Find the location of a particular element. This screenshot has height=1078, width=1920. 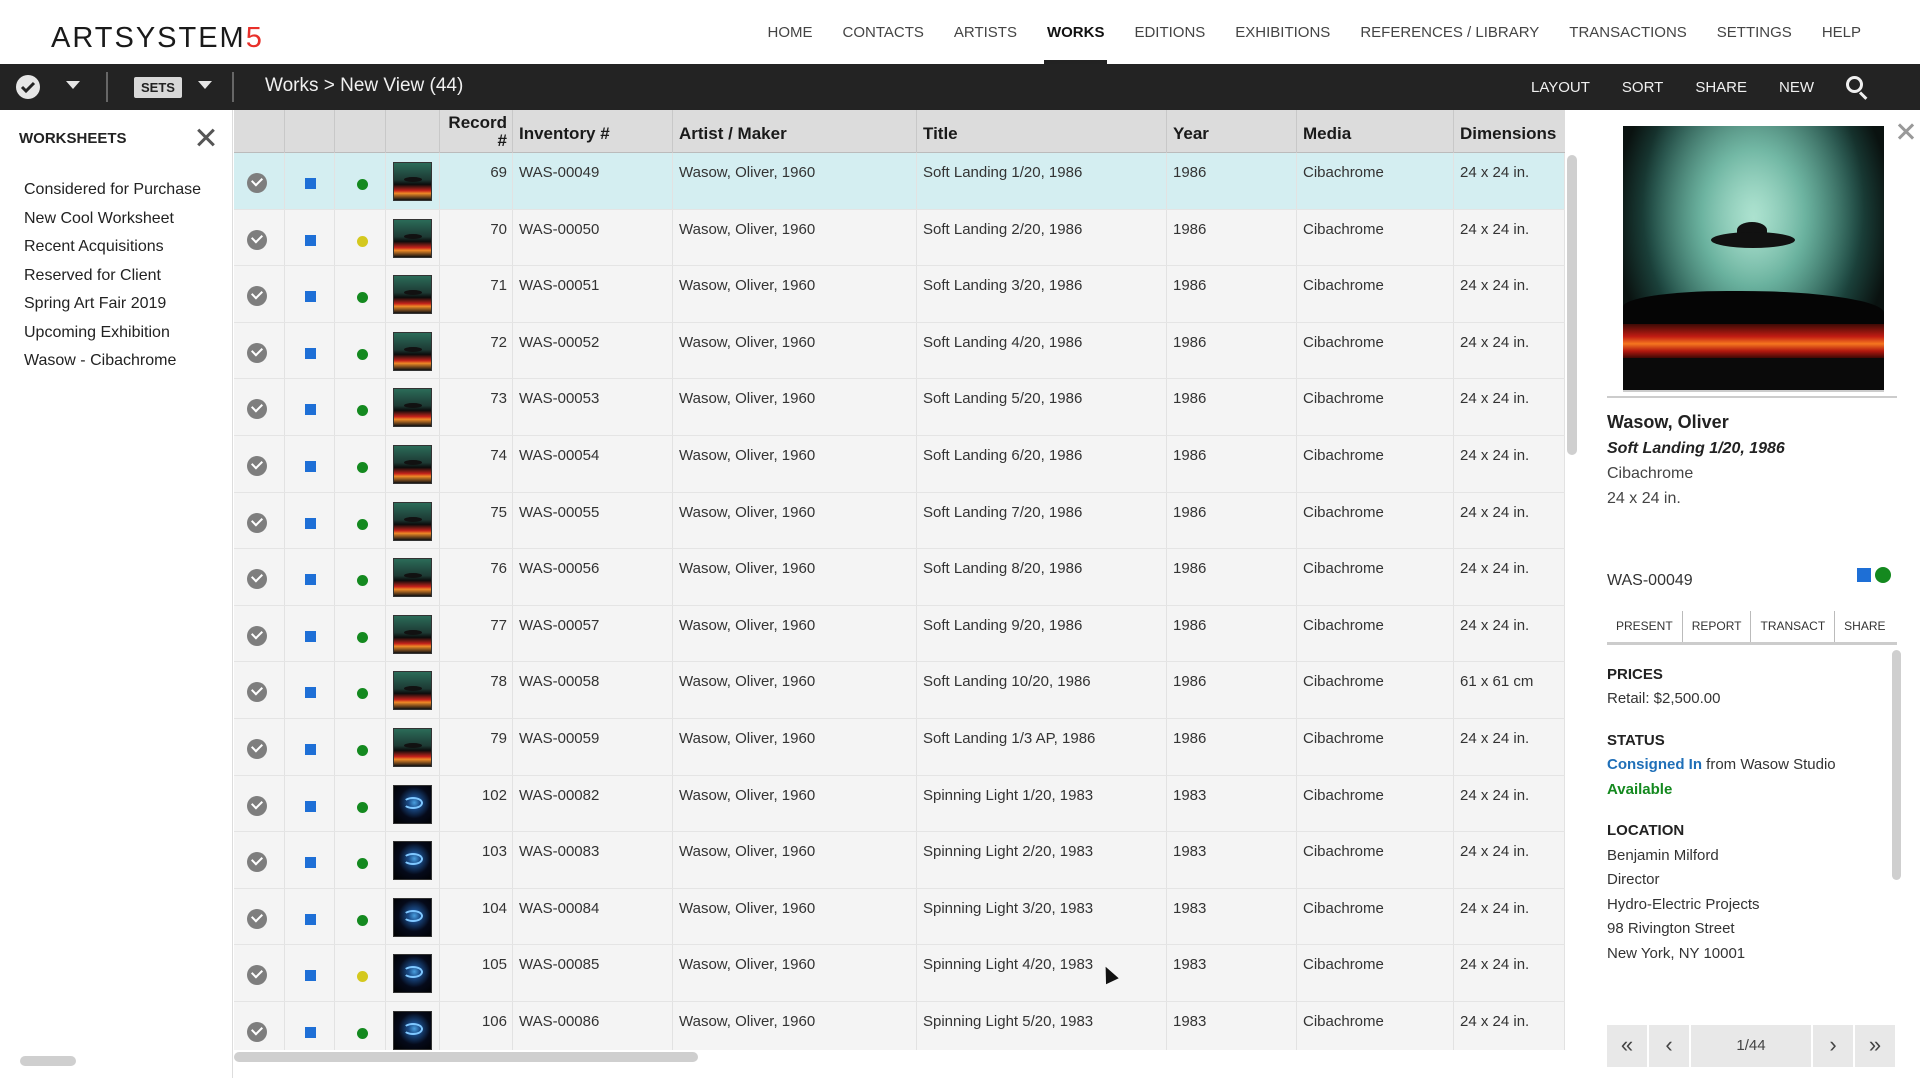

detail-scrollbar is located at coordinates (1896, 765).